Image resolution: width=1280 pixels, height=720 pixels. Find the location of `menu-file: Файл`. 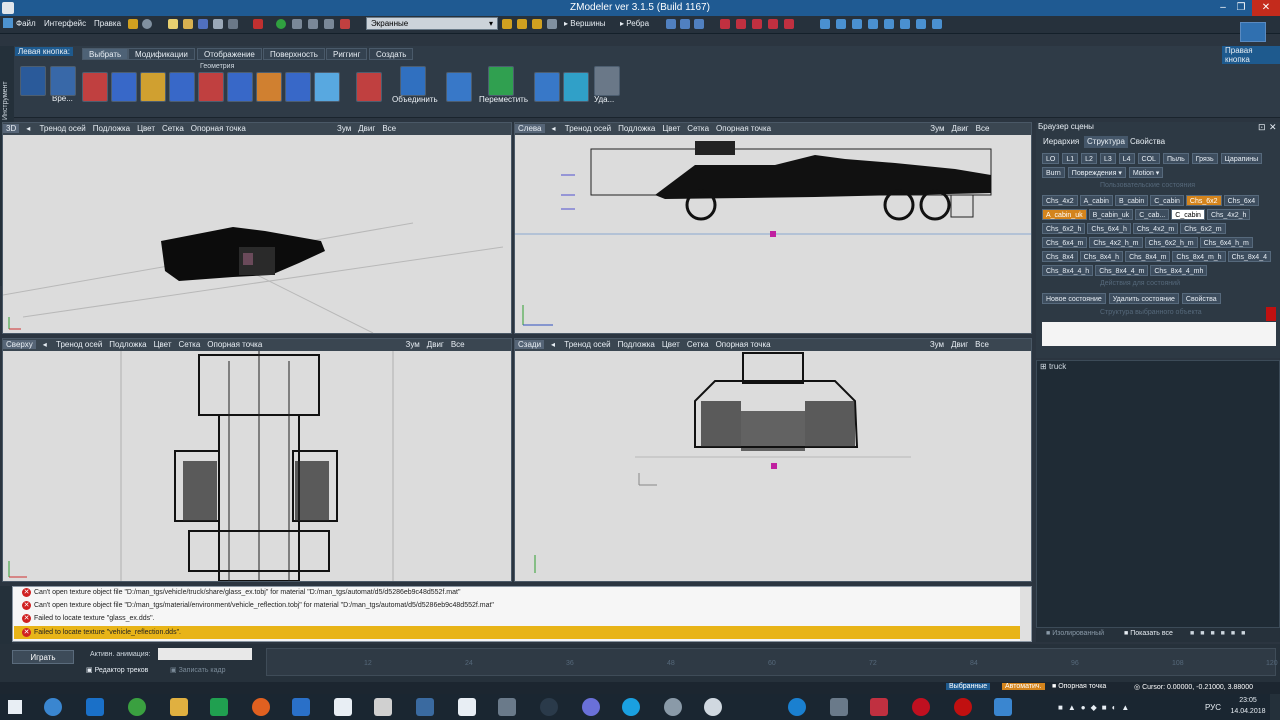

menu-file: Файл is located at coordinates (26, 23).